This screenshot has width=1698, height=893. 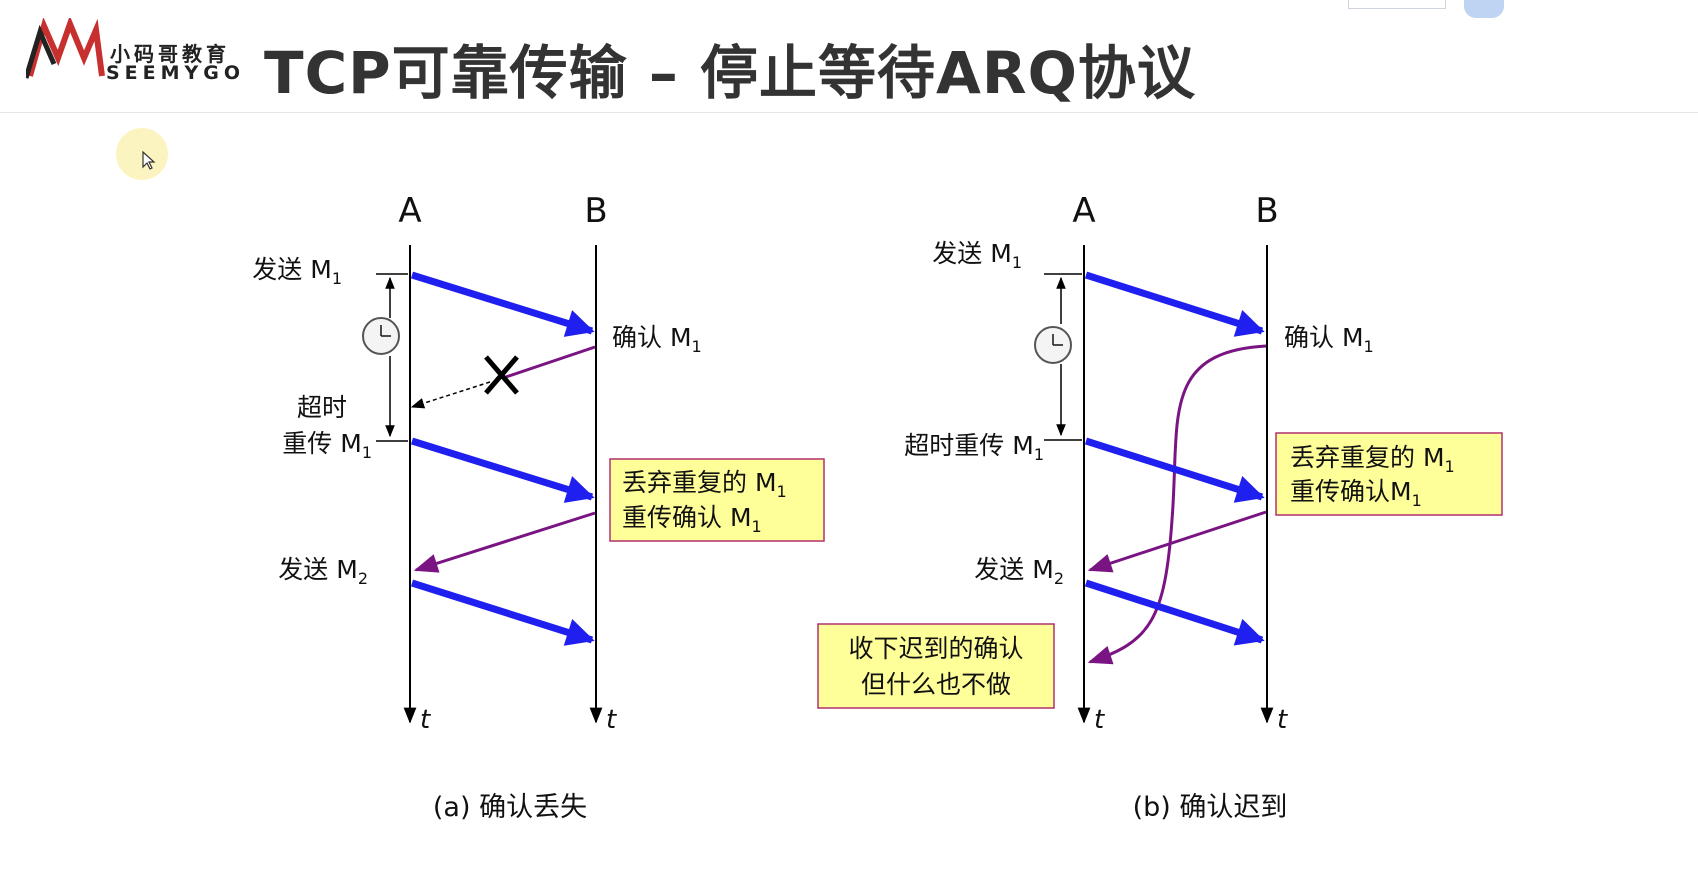 I want to click on dashed-ack-path, so click(x=450, y=395).